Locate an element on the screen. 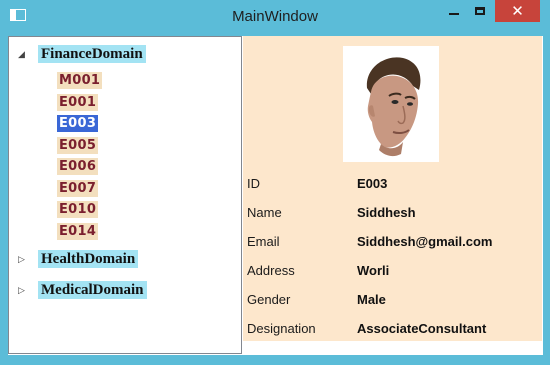 This screenshot has height=365, width=550. employee-label: E010 is located at coordinates (78, 209).